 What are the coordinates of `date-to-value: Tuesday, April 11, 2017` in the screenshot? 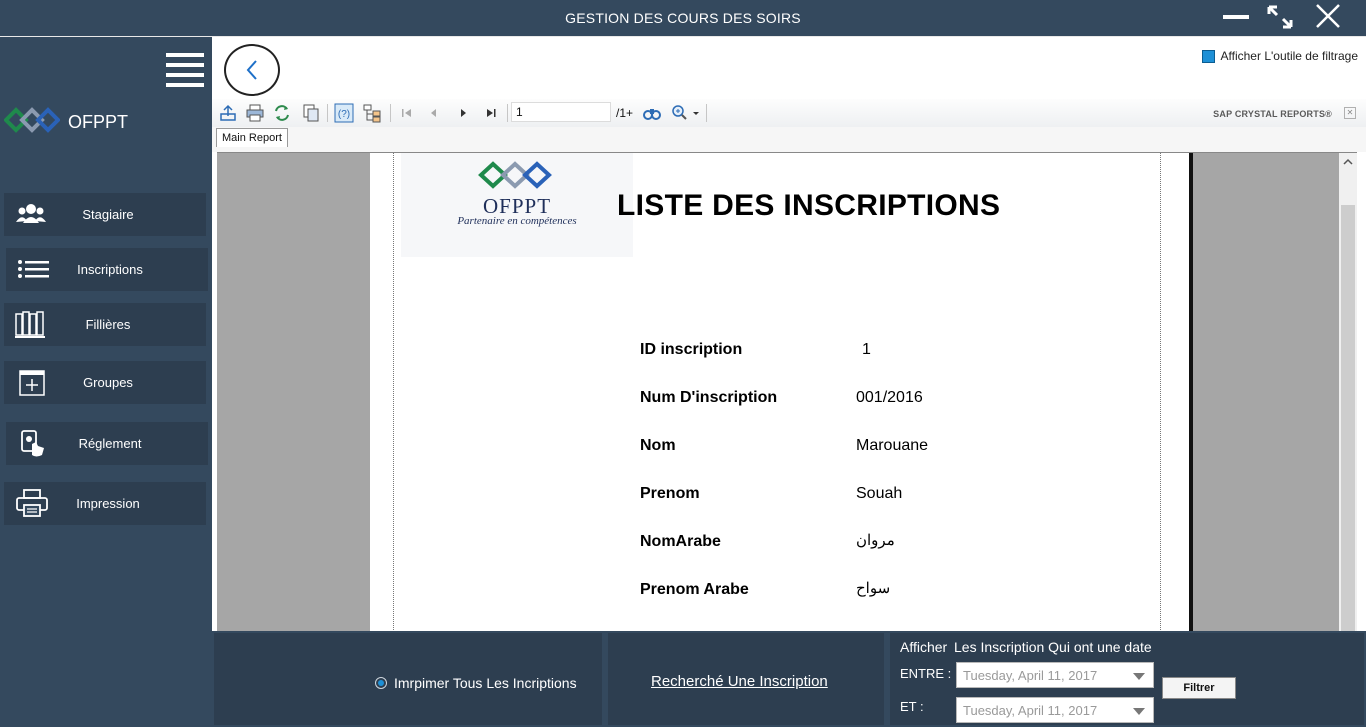 It's located at (1030, 710).